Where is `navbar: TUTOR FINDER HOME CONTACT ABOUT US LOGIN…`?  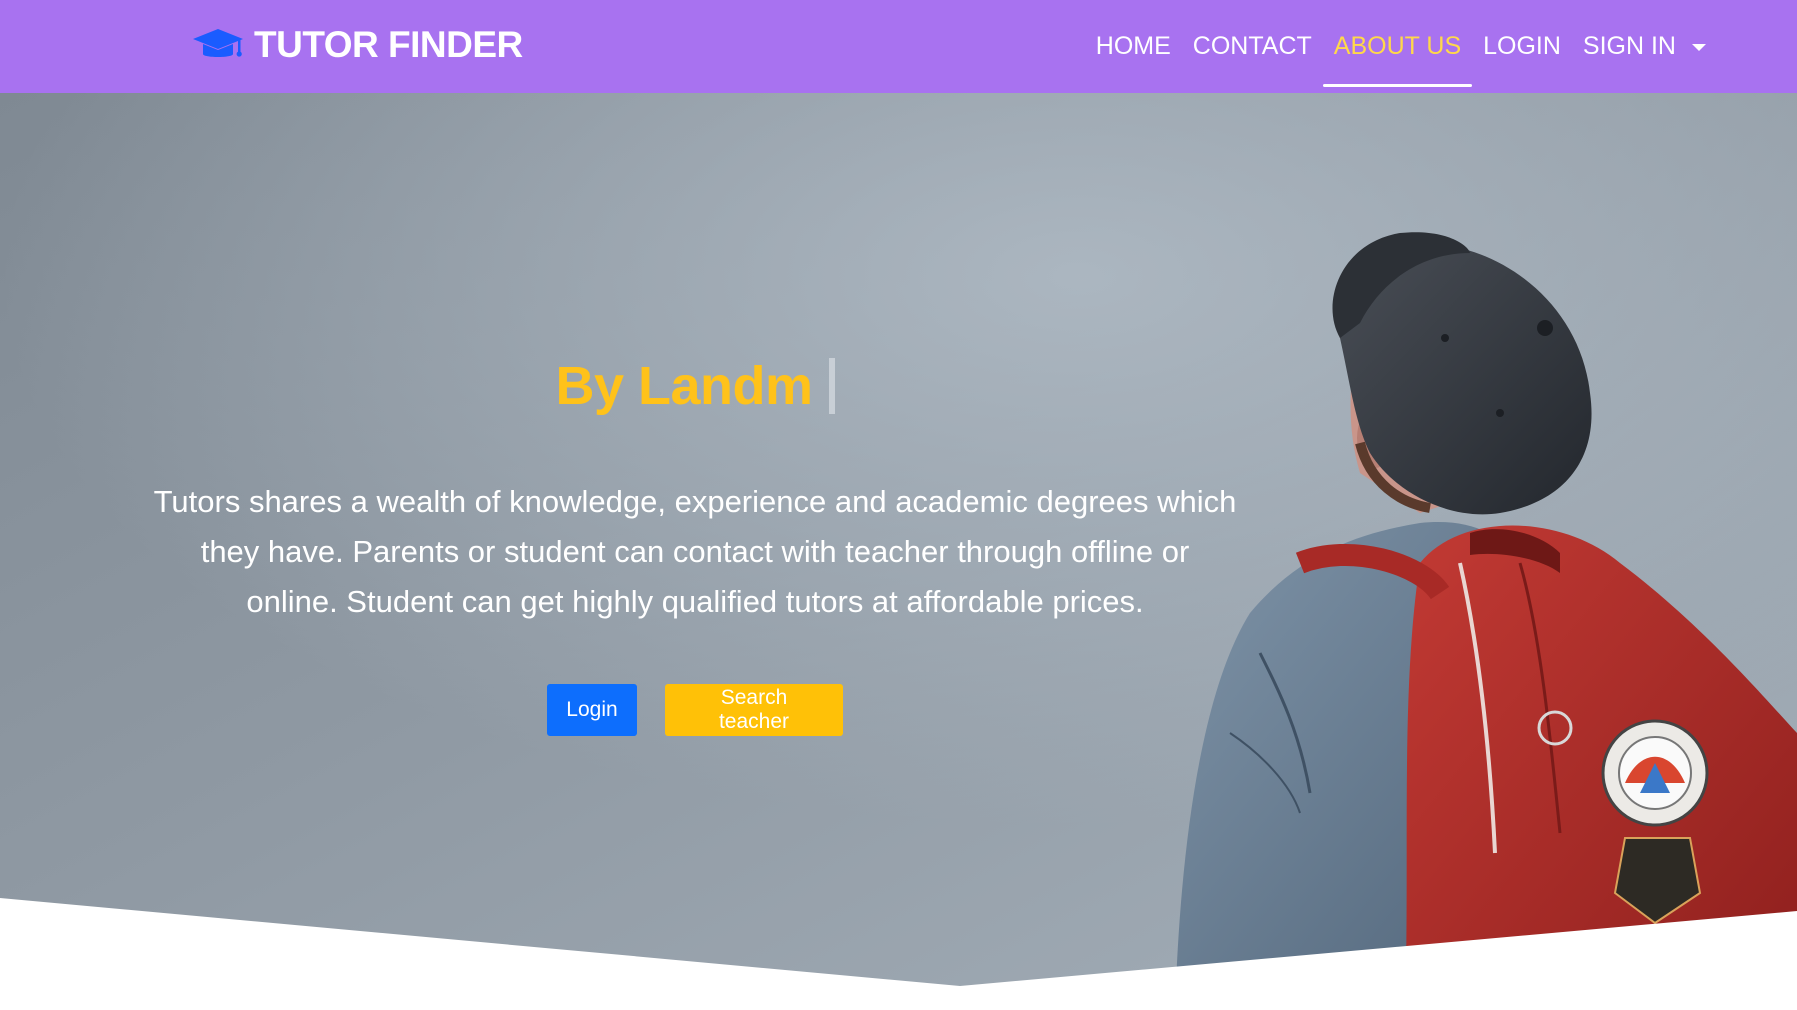
navbar: TUTOR FINDER HOME CONTACT ABOUT US LOGIN… is located at coordinates (898, 46).